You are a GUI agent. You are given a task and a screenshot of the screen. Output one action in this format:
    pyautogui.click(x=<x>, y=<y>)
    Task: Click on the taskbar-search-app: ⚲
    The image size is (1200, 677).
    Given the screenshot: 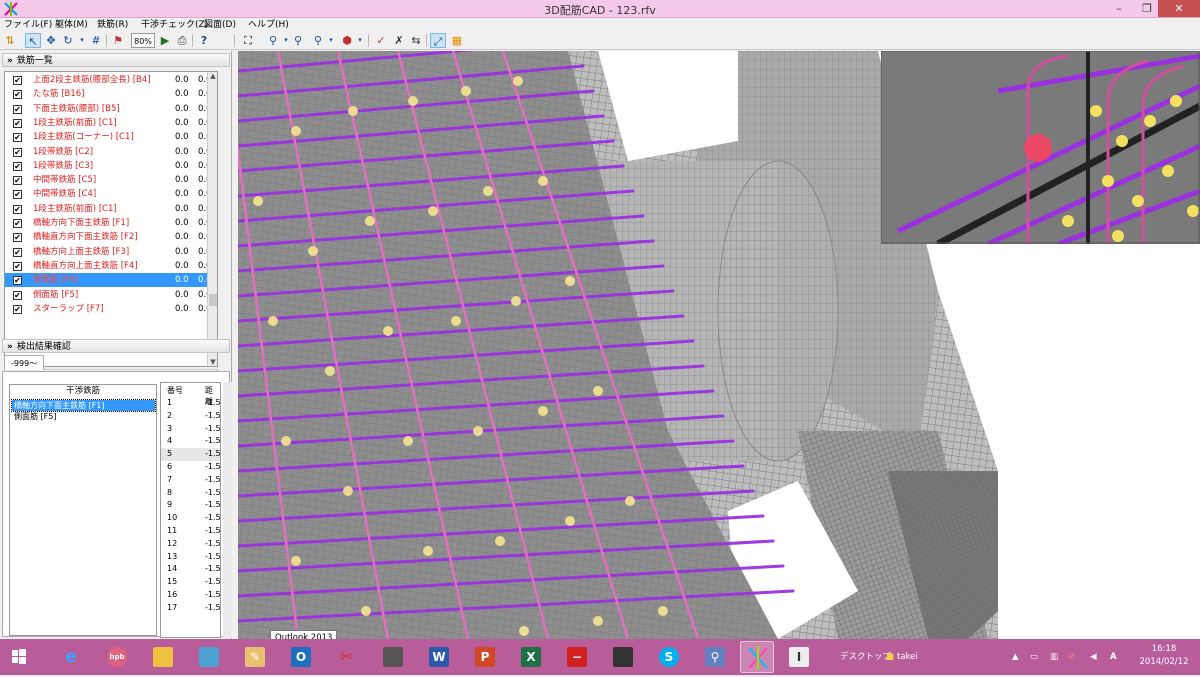 What is the action you would take?
    pyautogui.click(x=715, y=657)
    